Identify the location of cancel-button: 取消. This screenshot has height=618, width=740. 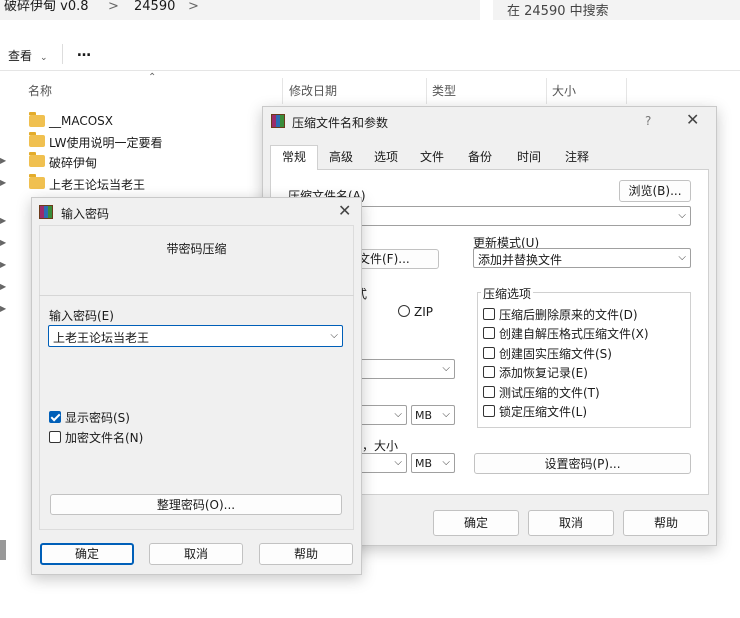
(571, 523).